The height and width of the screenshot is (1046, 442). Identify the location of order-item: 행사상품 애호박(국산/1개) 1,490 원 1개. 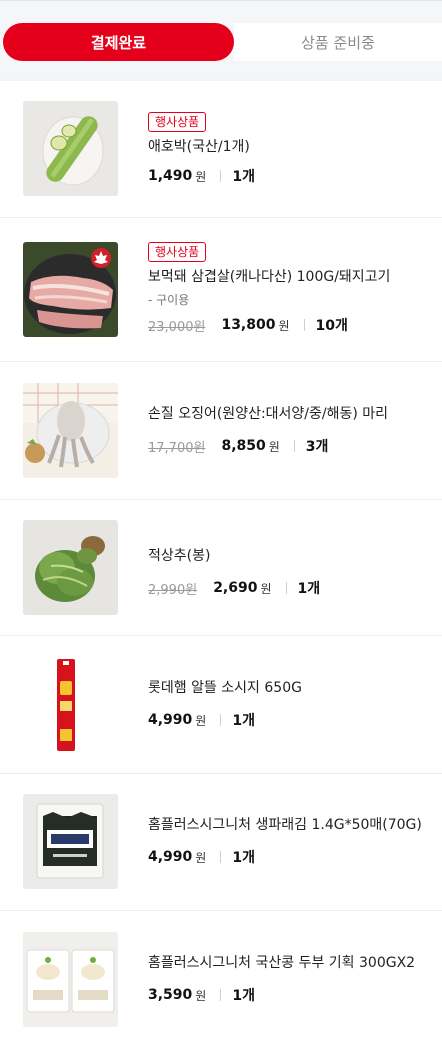
(221, 149).